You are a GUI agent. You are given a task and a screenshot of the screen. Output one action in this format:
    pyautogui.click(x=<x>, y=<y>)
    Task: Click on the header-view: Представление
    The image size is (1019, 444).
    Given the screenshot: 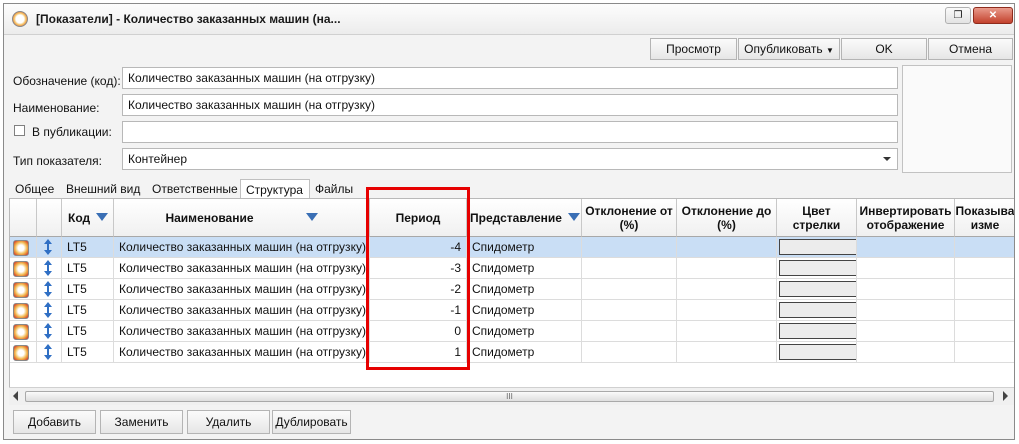 What is the action you would take?
    pyautogui.click(x=524, y=218)
    